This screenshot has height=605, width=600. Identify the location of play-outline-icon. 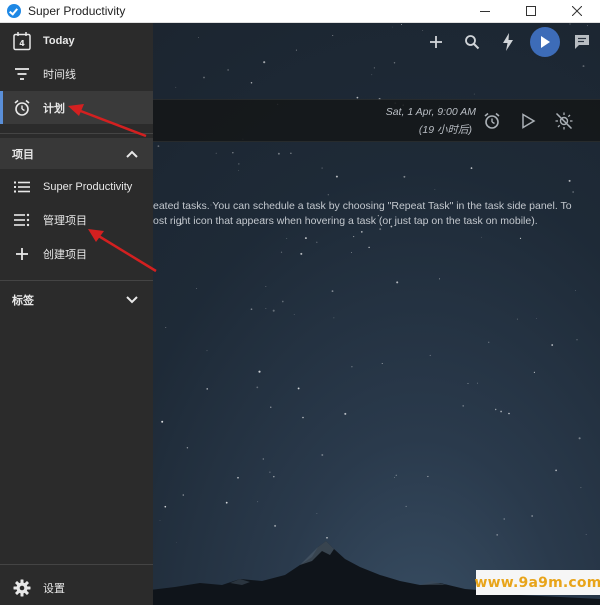
(529, 121).